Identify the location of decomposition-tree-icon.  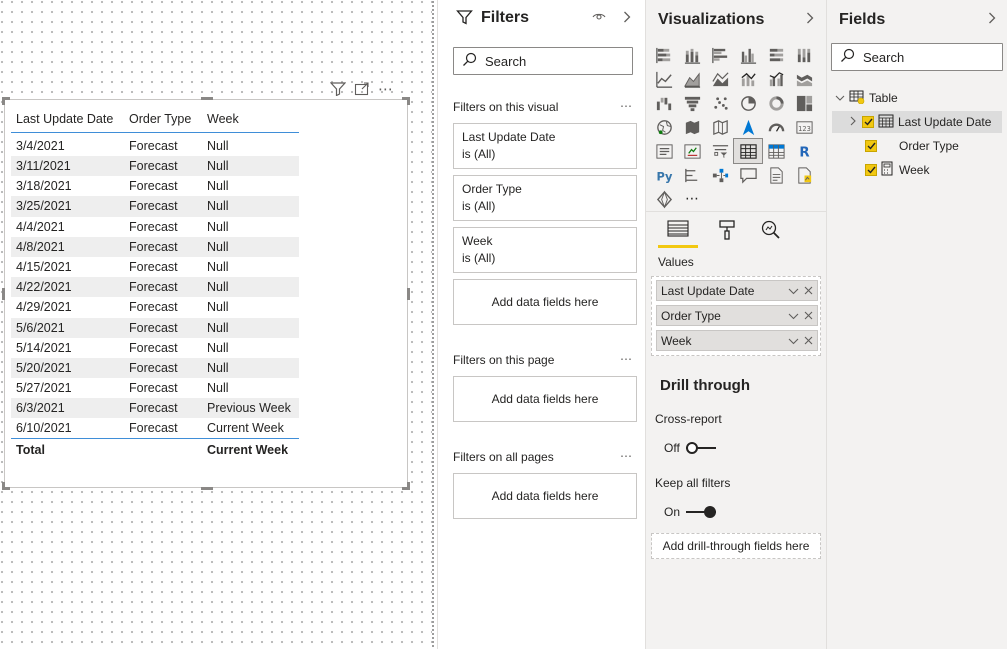
(720, 175).